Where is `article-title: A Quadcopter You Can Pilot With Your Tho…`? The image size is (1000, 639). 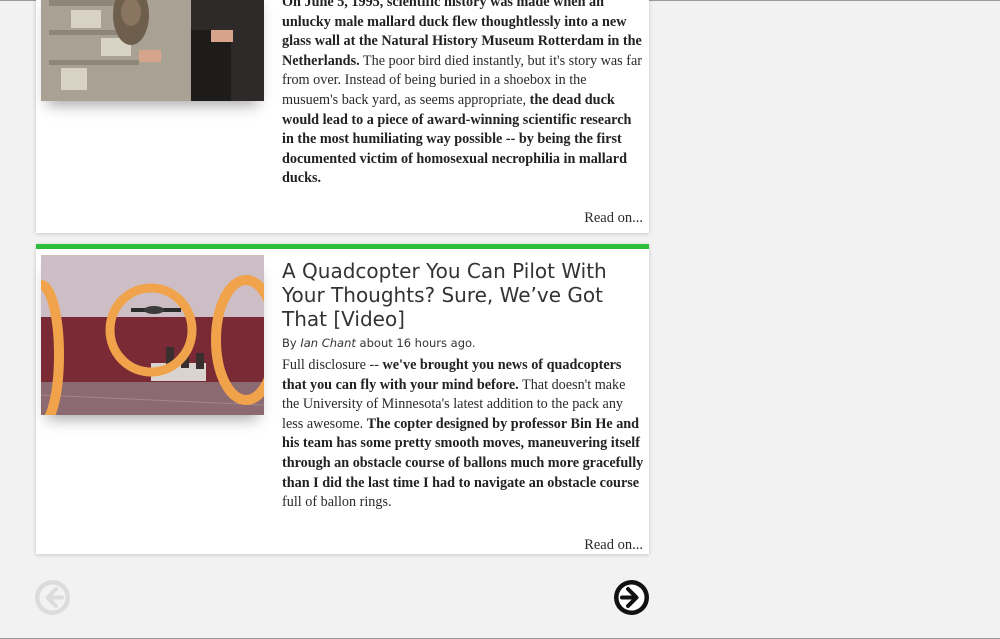 article-title: A Quadcopter You Can Pilot With Your Tho… is located at coordinates (462, 295).